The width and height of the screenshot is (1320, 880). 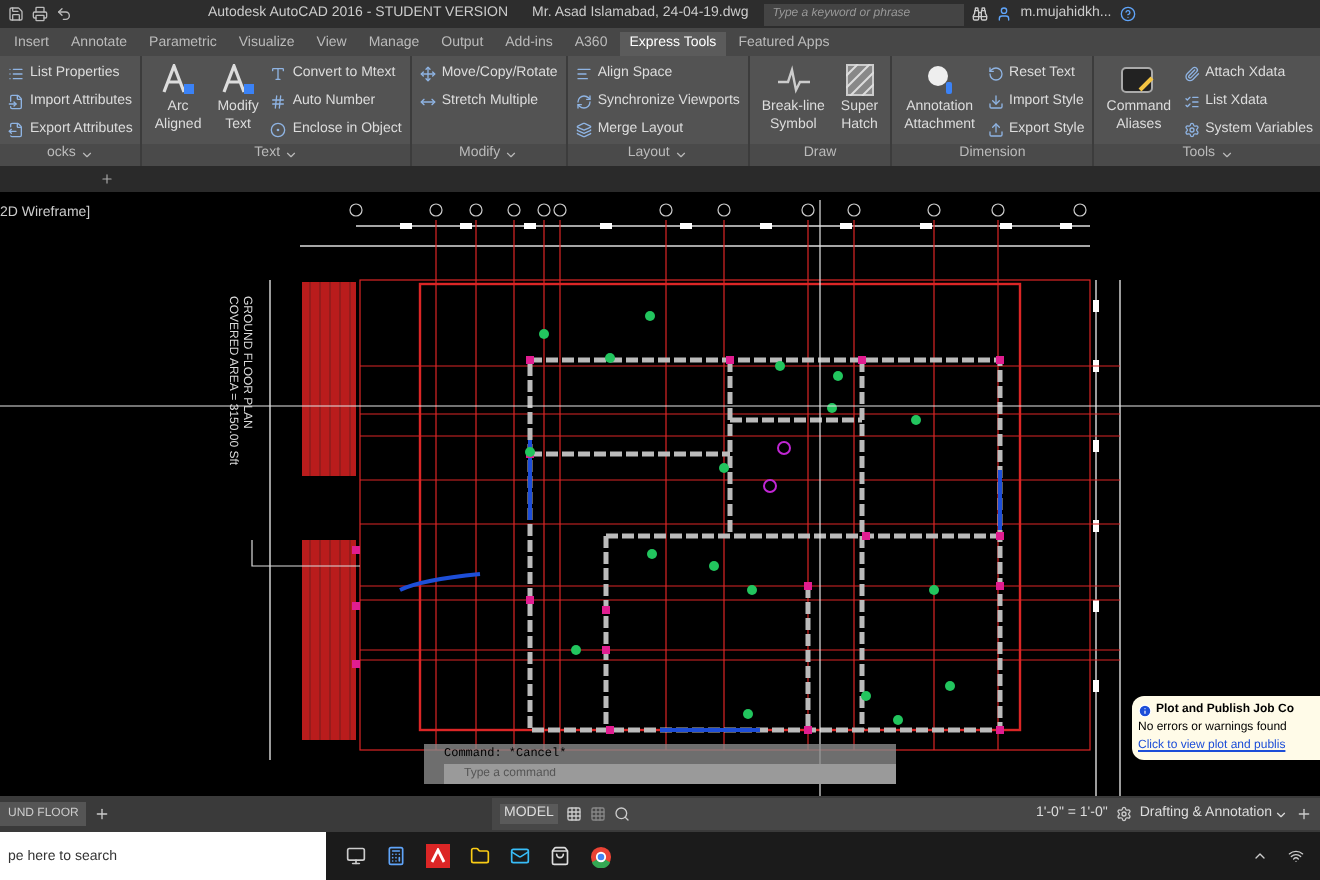 I want to click on info-icon, so click(x=1145, y=710).